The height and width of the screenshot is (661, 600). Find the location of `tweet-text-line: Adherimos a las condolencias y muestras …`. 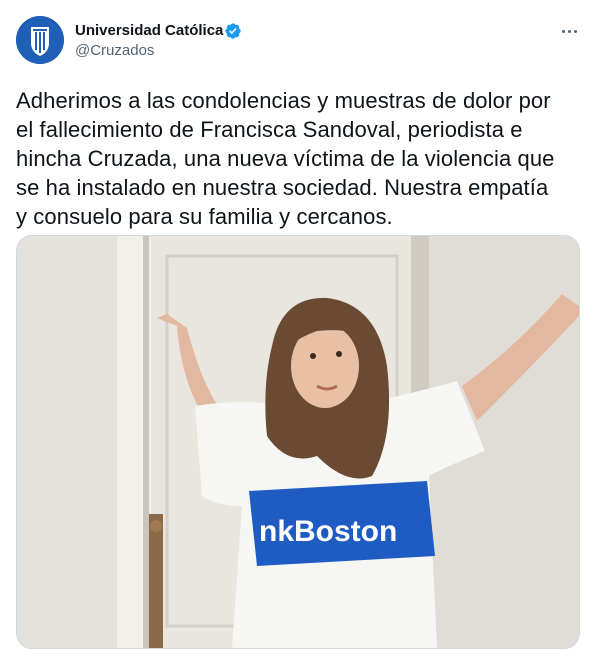

tweet-text-line: Adherimos a las condolencias y muestras … is located at coordinates (283, 100).